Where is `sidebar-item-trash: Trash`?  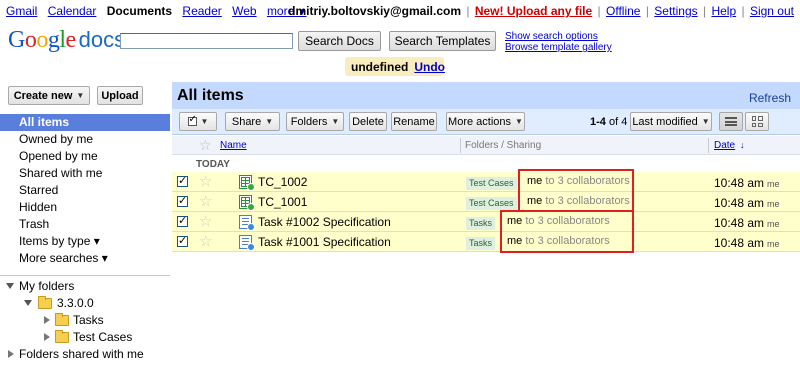
sidebar-item-trash: Trash is located at coordinates (85, 224).